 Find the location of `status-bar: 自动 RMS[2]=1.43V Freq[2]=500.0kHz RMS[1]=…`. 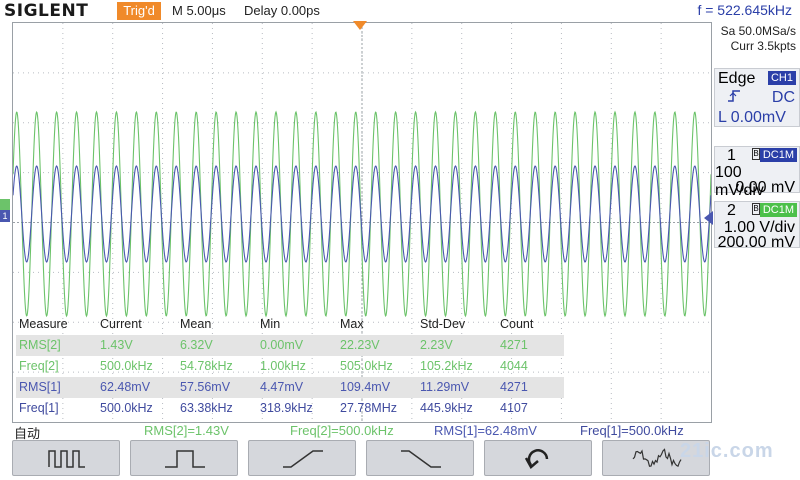

status-bar: 自动 RMS[2]=1.43V Freq[2]=500.0kHz RMS[1]=… is located at coordinates (400, 432).